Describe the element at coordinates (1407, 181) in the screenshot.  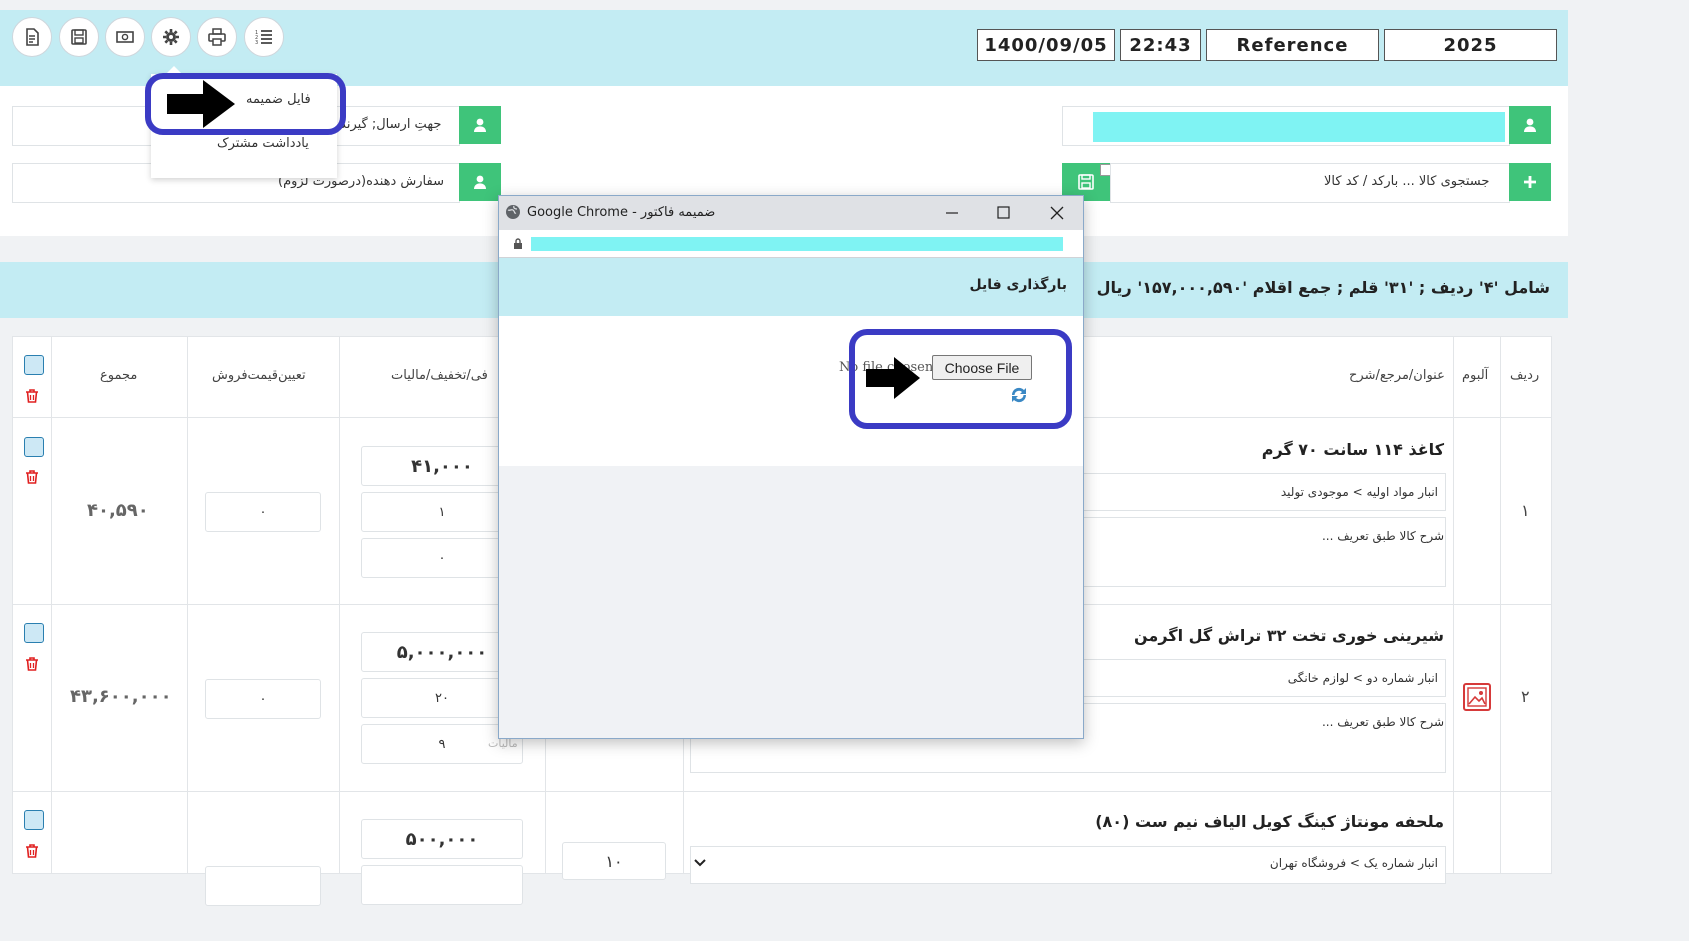
I see `product-search-label: جستجوی کالا ... بارکد / کد کالا` at that location.